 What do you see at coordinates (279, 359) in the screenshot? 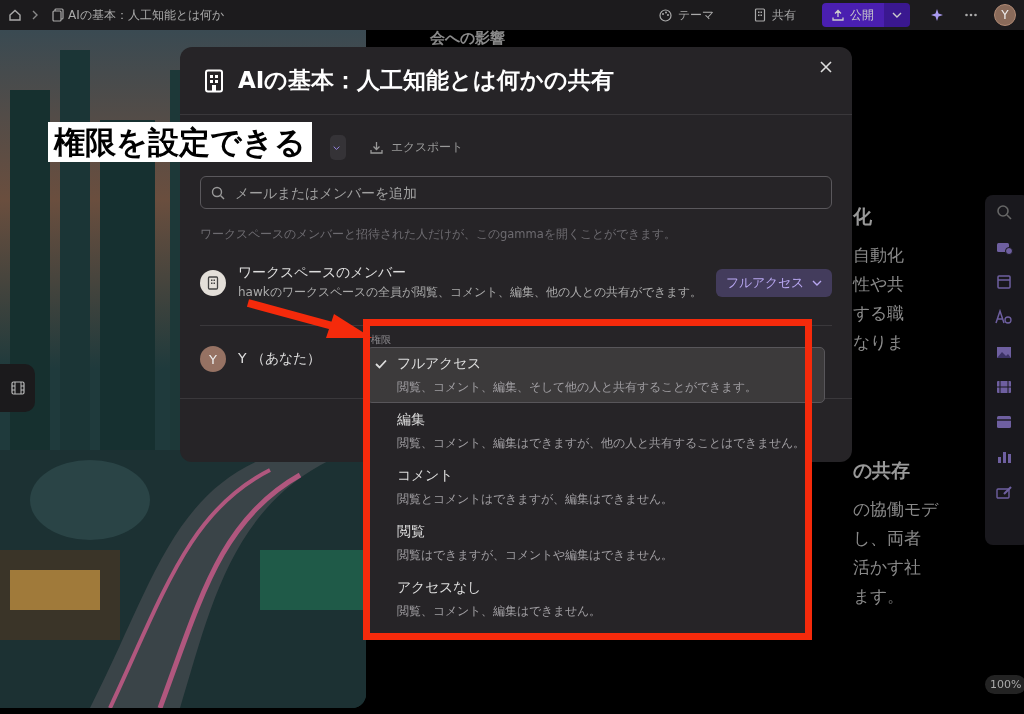
I see `member-name: Y （あなた）` at bounding box center [279, 359].